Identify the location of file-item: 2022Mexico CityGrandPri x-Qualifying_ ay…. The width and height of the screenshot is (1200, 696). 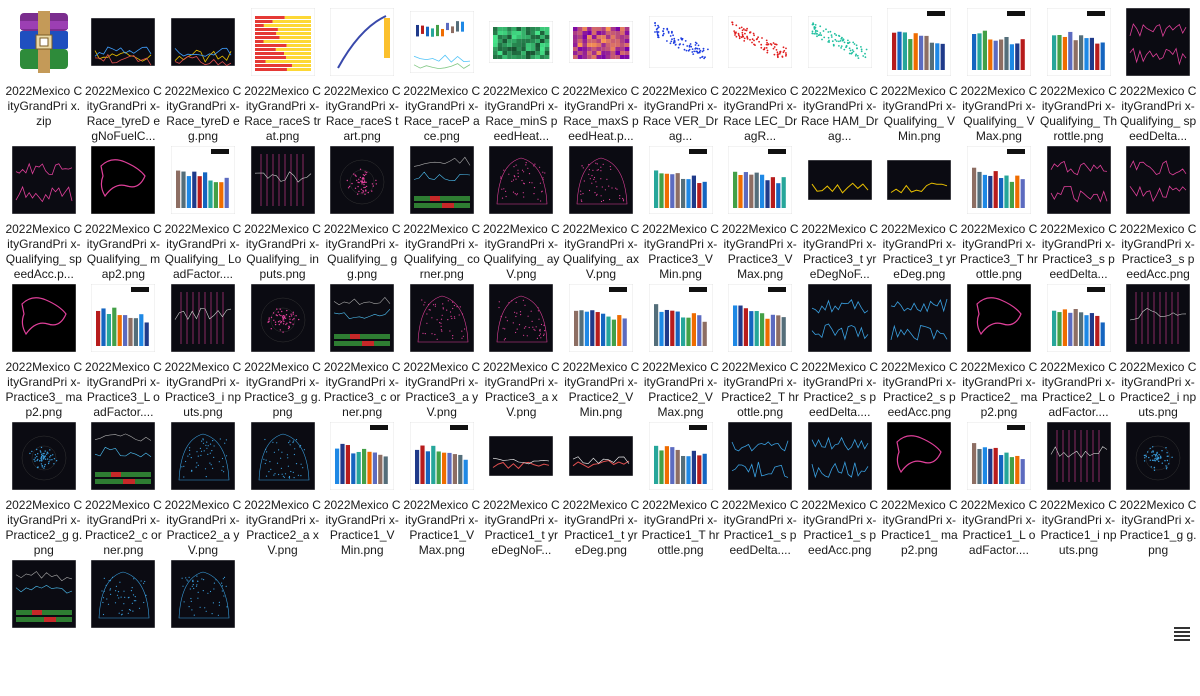
(522, 213).